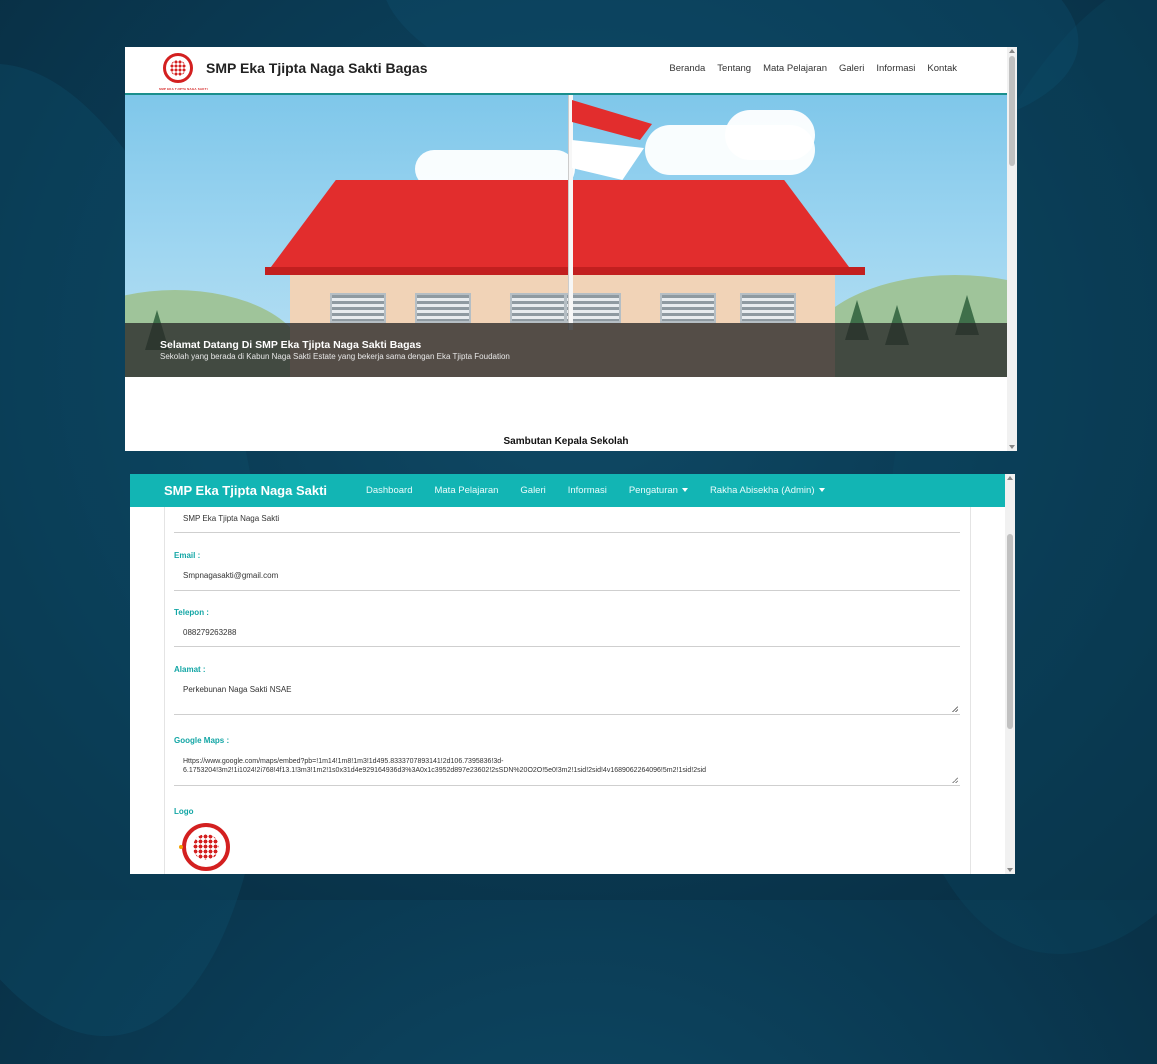 Image resolution: width=1157 pixels, height=1064 pixels. I want to click on nav-tentang: Tentang, so click(734, 68).